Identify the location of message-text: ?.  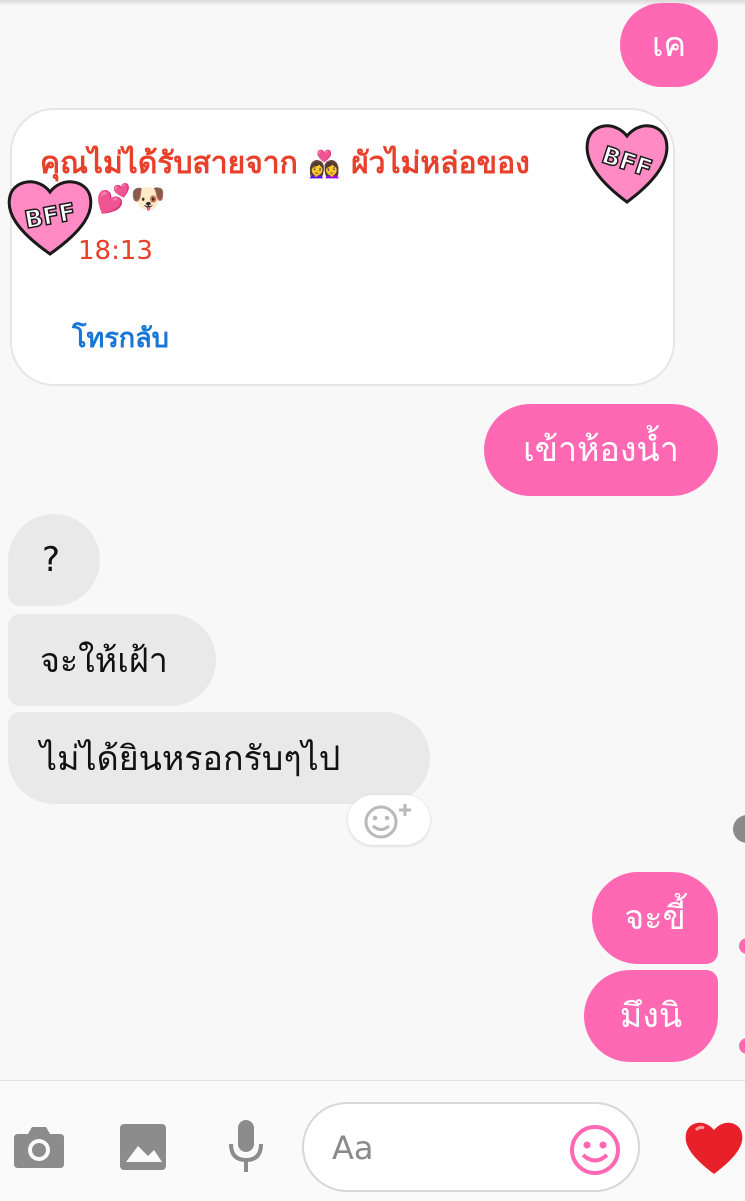
(51, 560).